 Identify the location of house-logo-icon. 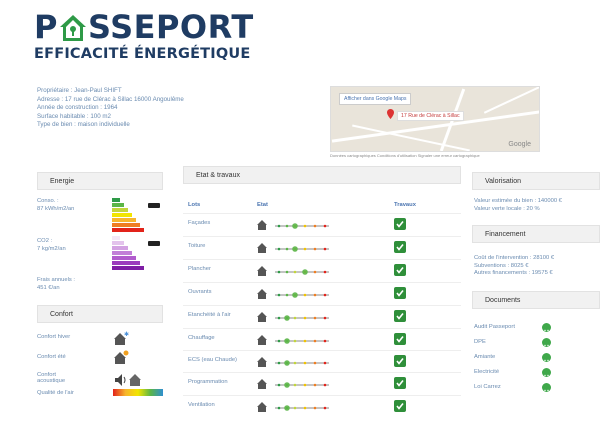
(72, 28).